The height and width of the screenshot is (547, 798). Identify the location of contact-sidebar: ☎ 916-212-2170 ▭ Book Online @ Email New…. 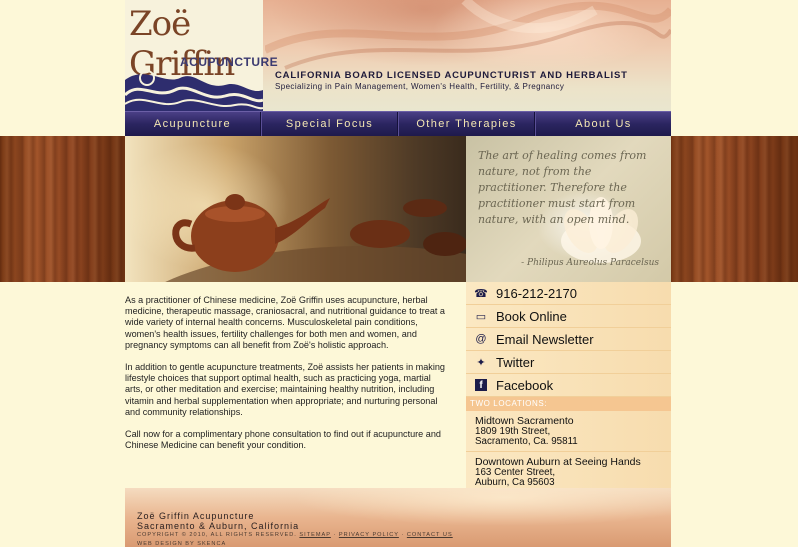
(568, 385).